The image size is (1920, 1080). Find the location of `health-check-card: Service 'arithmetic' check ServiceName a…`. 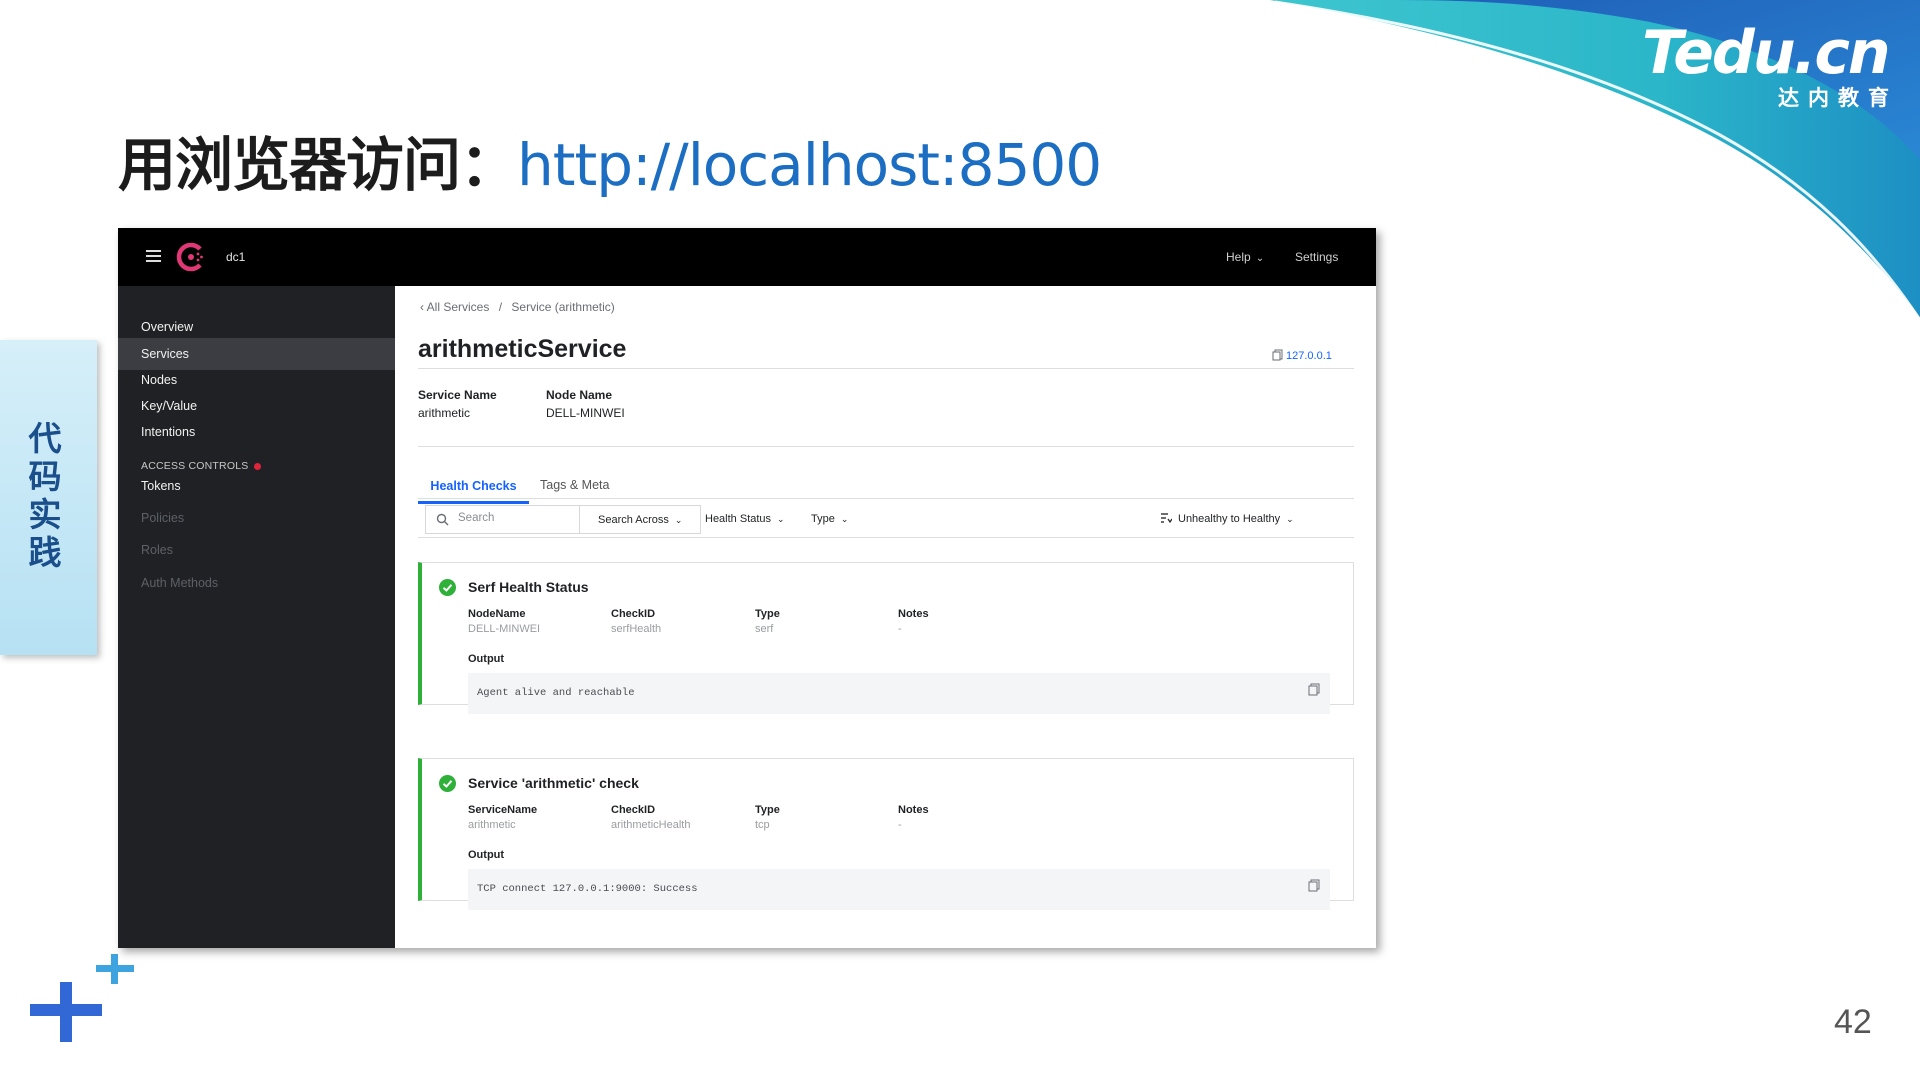

health-check-card: Service 'arithmetic' check ServiceName a… is located at coordinates (886, 834).